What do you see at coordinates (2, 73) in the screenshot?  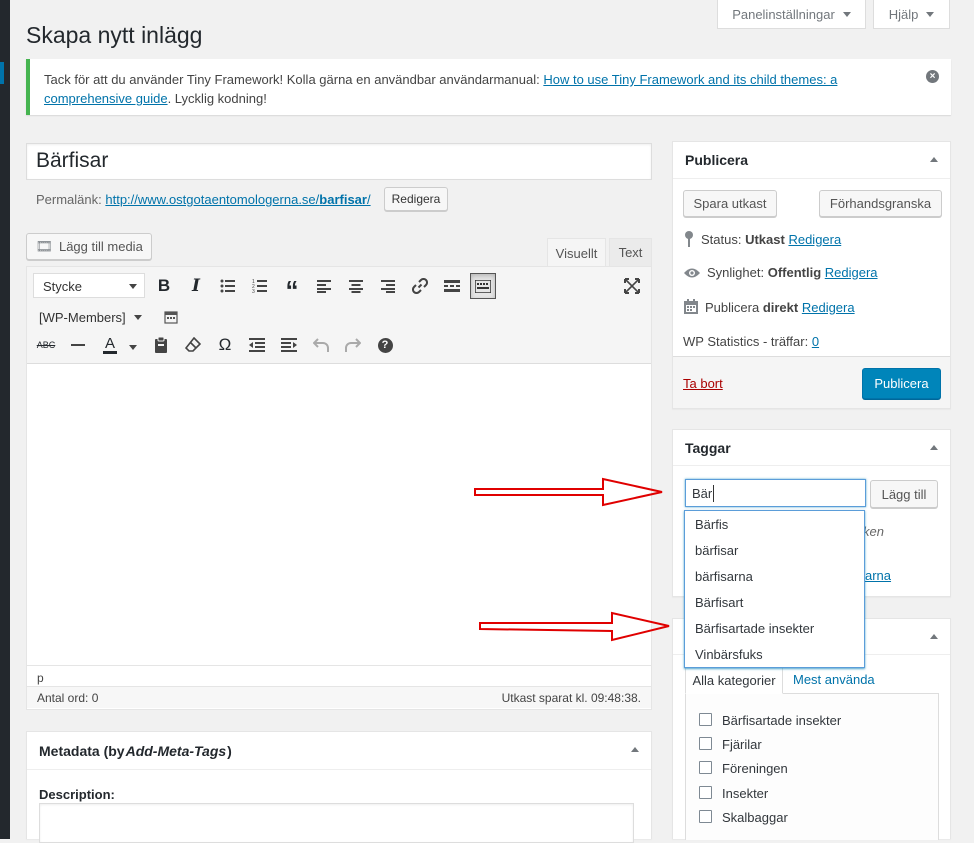 I see `admin-menu-current-marker` at bounding box center [2, 73].